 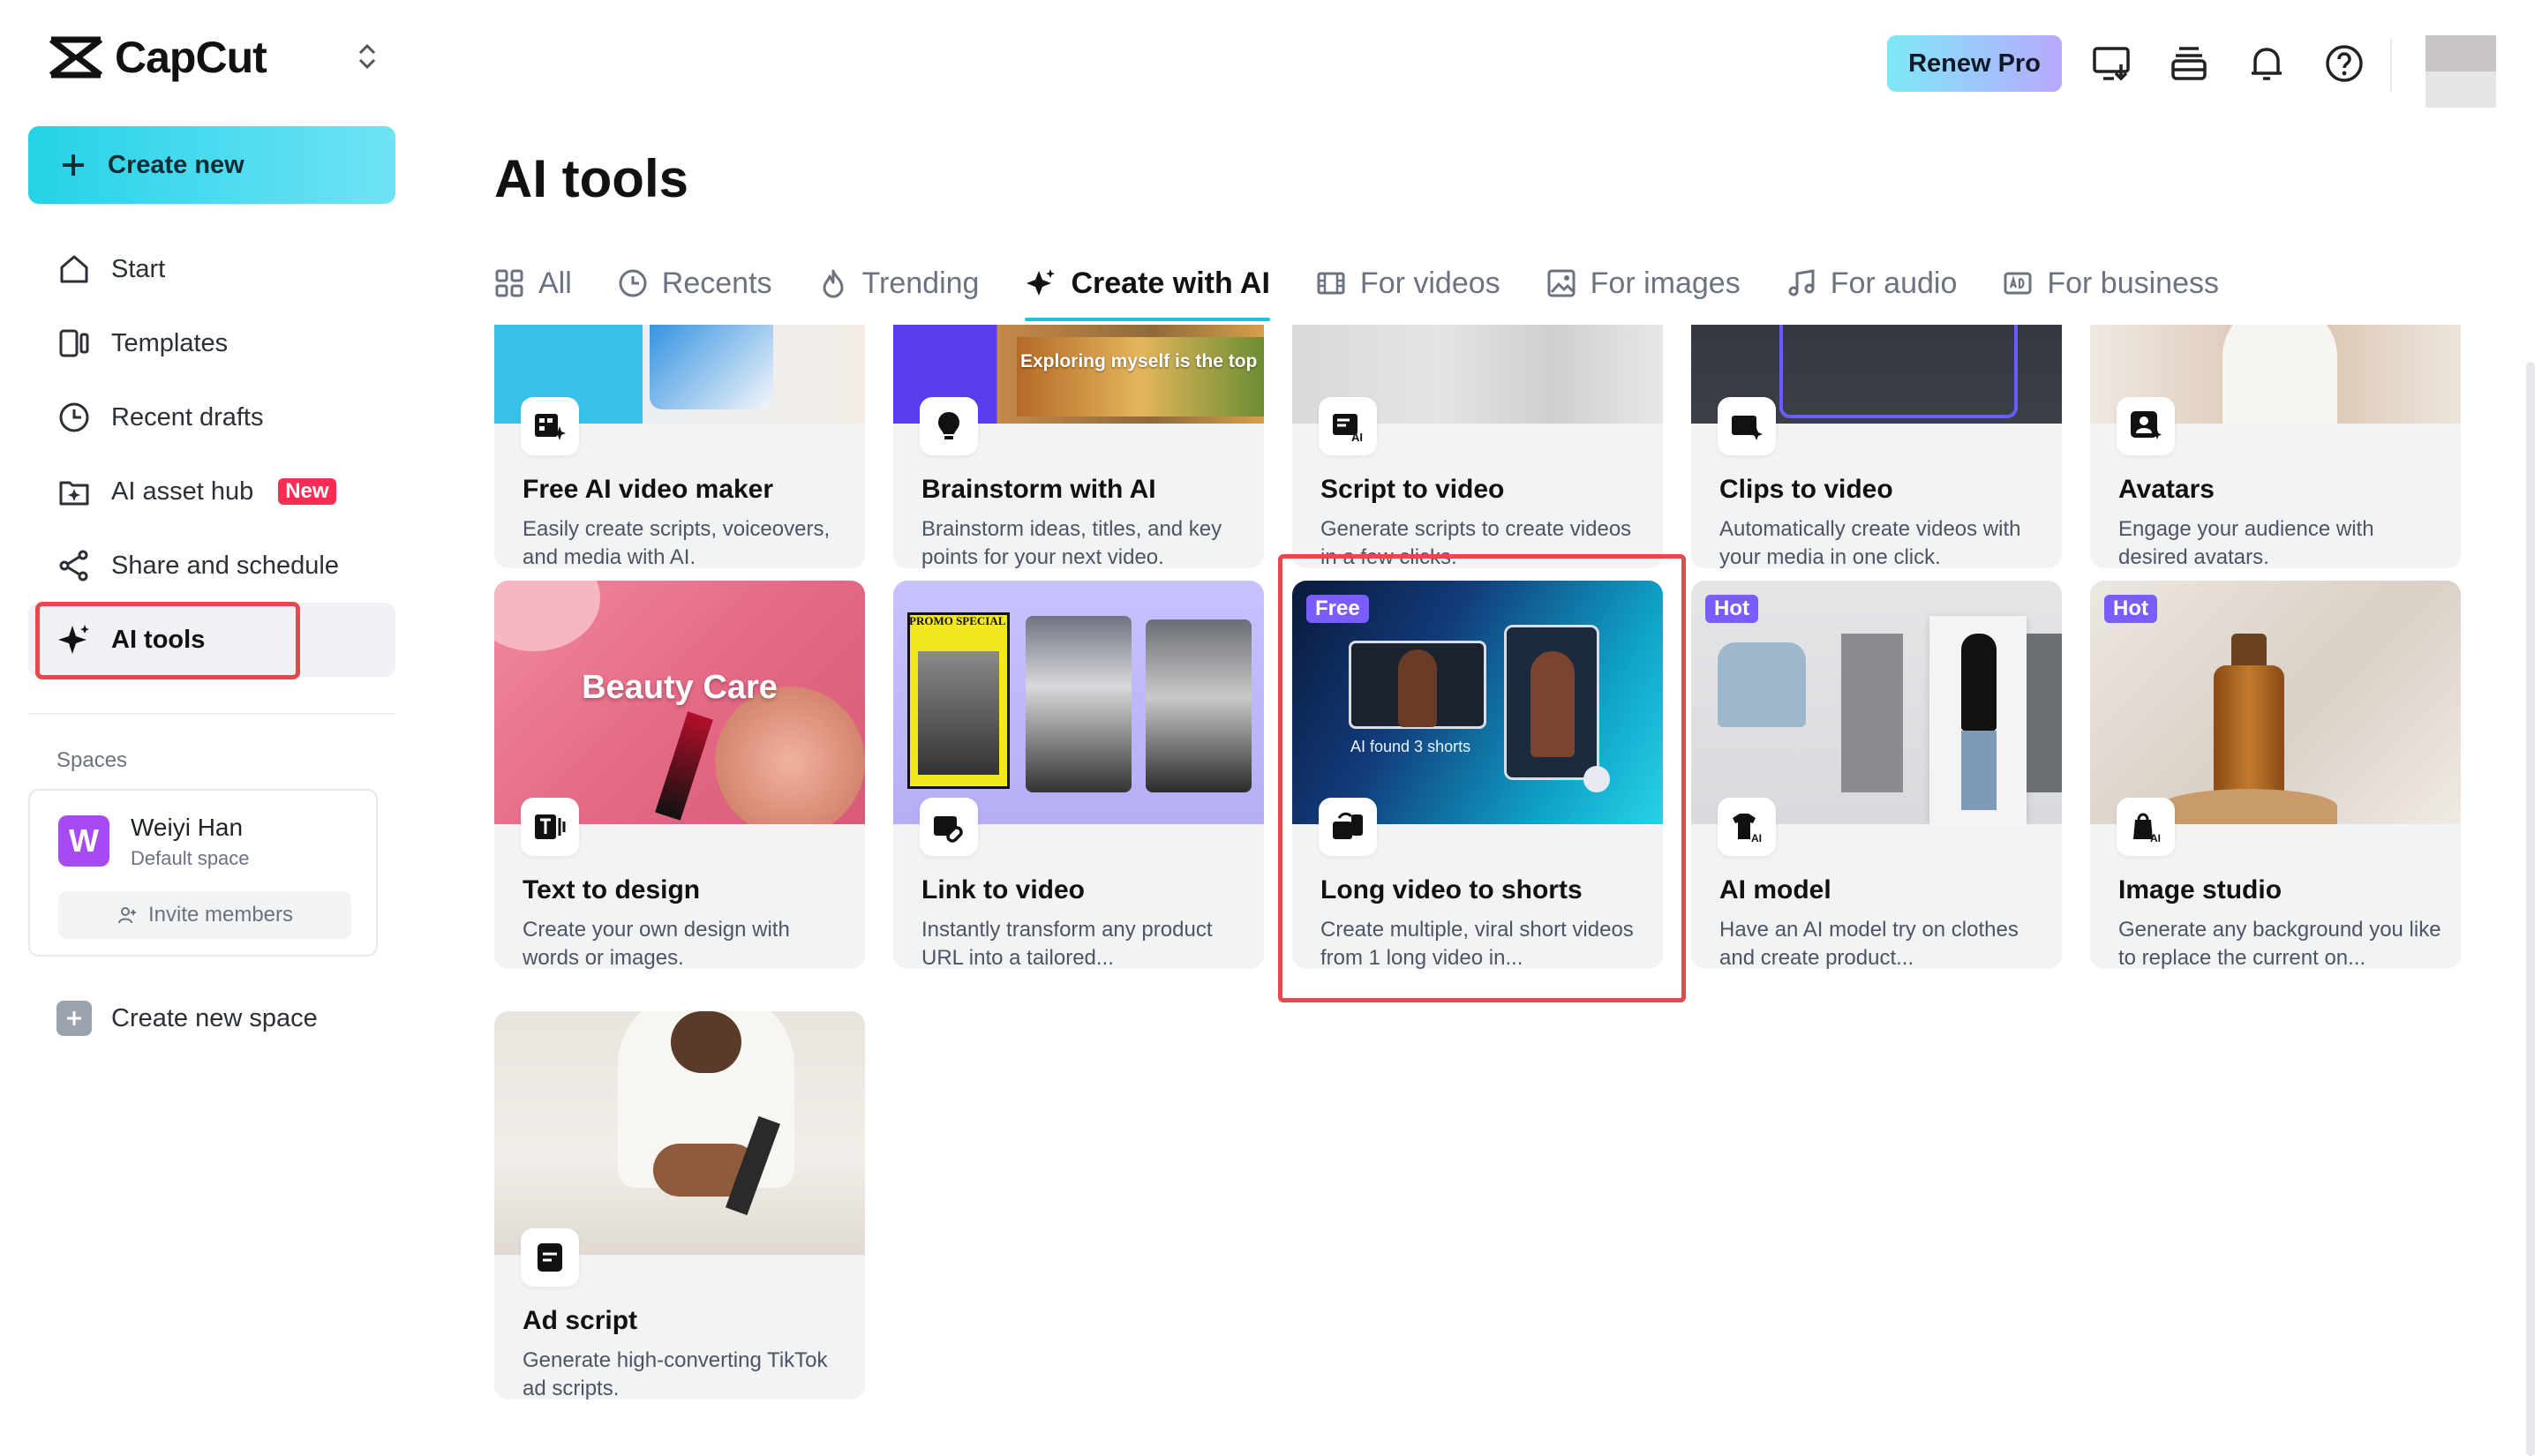 I want to click on capcut-logo-icon, so click(x=76, y=57).